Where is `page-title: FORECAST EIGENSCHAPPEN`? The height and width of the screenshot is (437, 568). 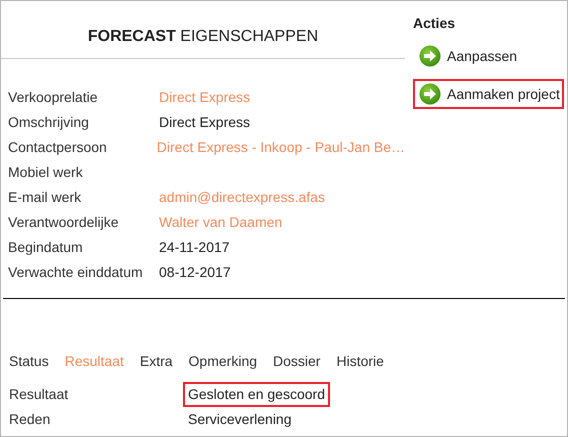 page-title: FORECAST EIGENSCHAPPEN is located at coordinates (203, 36).